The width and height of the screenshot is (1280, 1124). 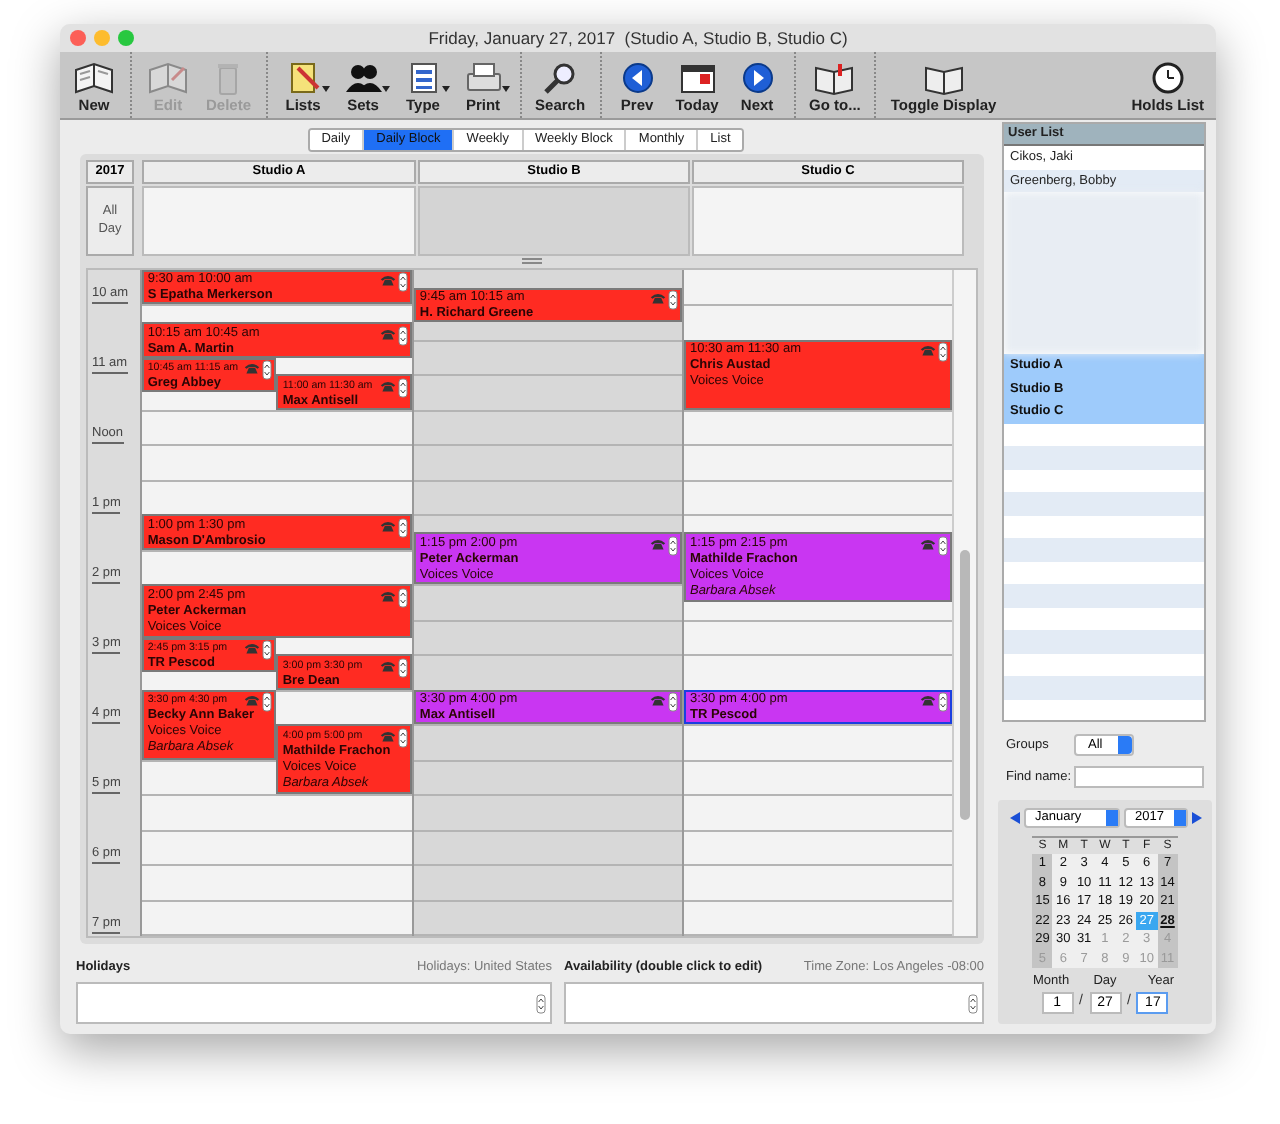 I want to click on minimize-button, so click(x=102, y=38).